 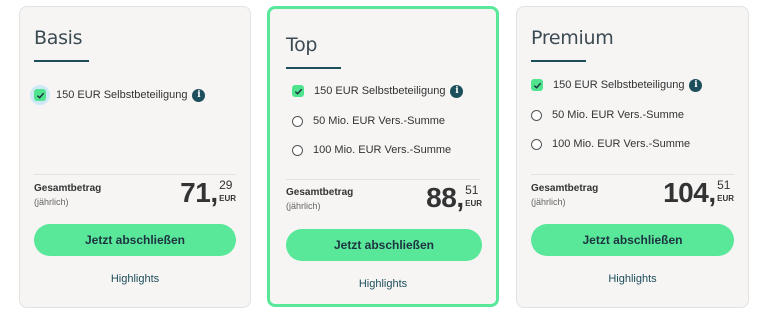 I want to click on price-integer: 88, so click(x=441, y=197).